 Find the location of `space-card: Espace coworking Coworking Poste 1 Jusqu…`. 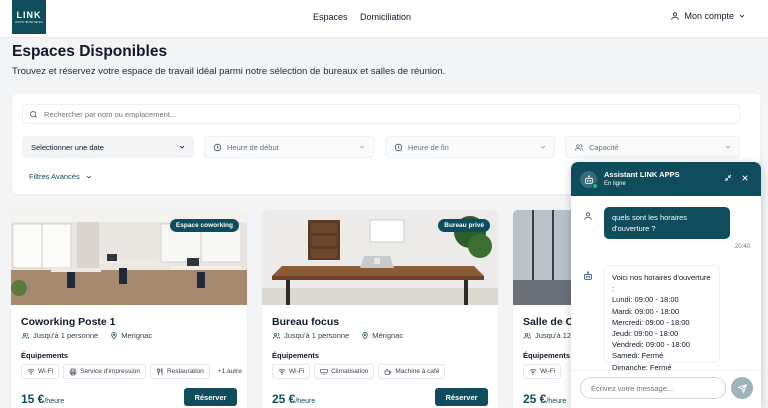

space-card: Espace coworking Coworking Poste 1 Jusqu… is located at coordinates (129, 309).